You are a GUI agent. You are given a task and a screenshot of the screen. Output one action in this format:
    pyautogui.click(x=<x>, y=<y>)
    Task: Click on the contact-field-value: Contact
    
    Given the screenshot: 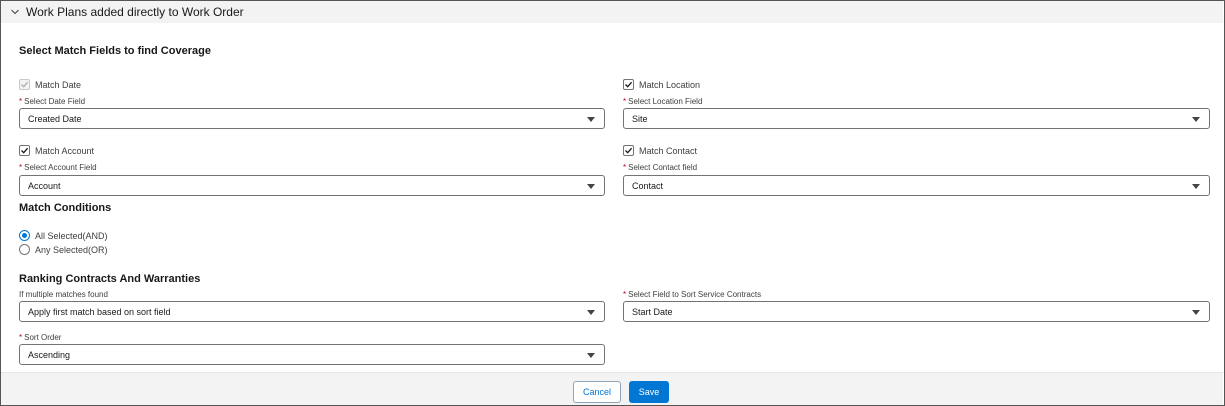 What is the action you would take?
    pyautogui.click(x=648, y=185)
    